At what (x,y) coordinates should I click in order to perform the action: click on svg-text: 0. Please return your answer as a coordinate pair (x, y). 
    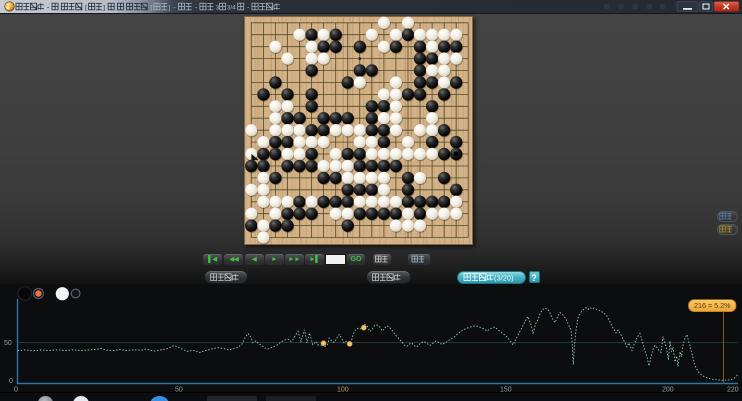
    Looking at the image, I should click on (11, 381).